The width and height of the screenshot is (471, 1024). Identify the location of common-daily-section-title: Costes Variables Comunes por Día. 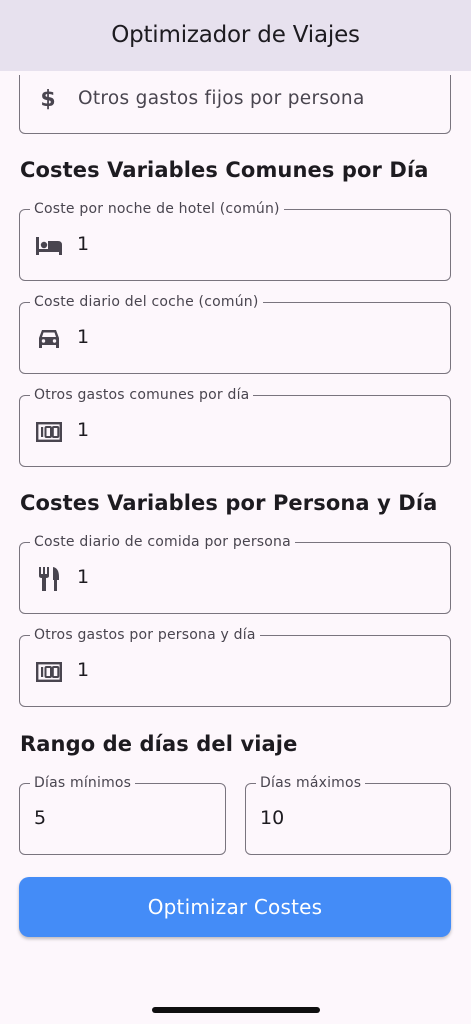
(224, 170).